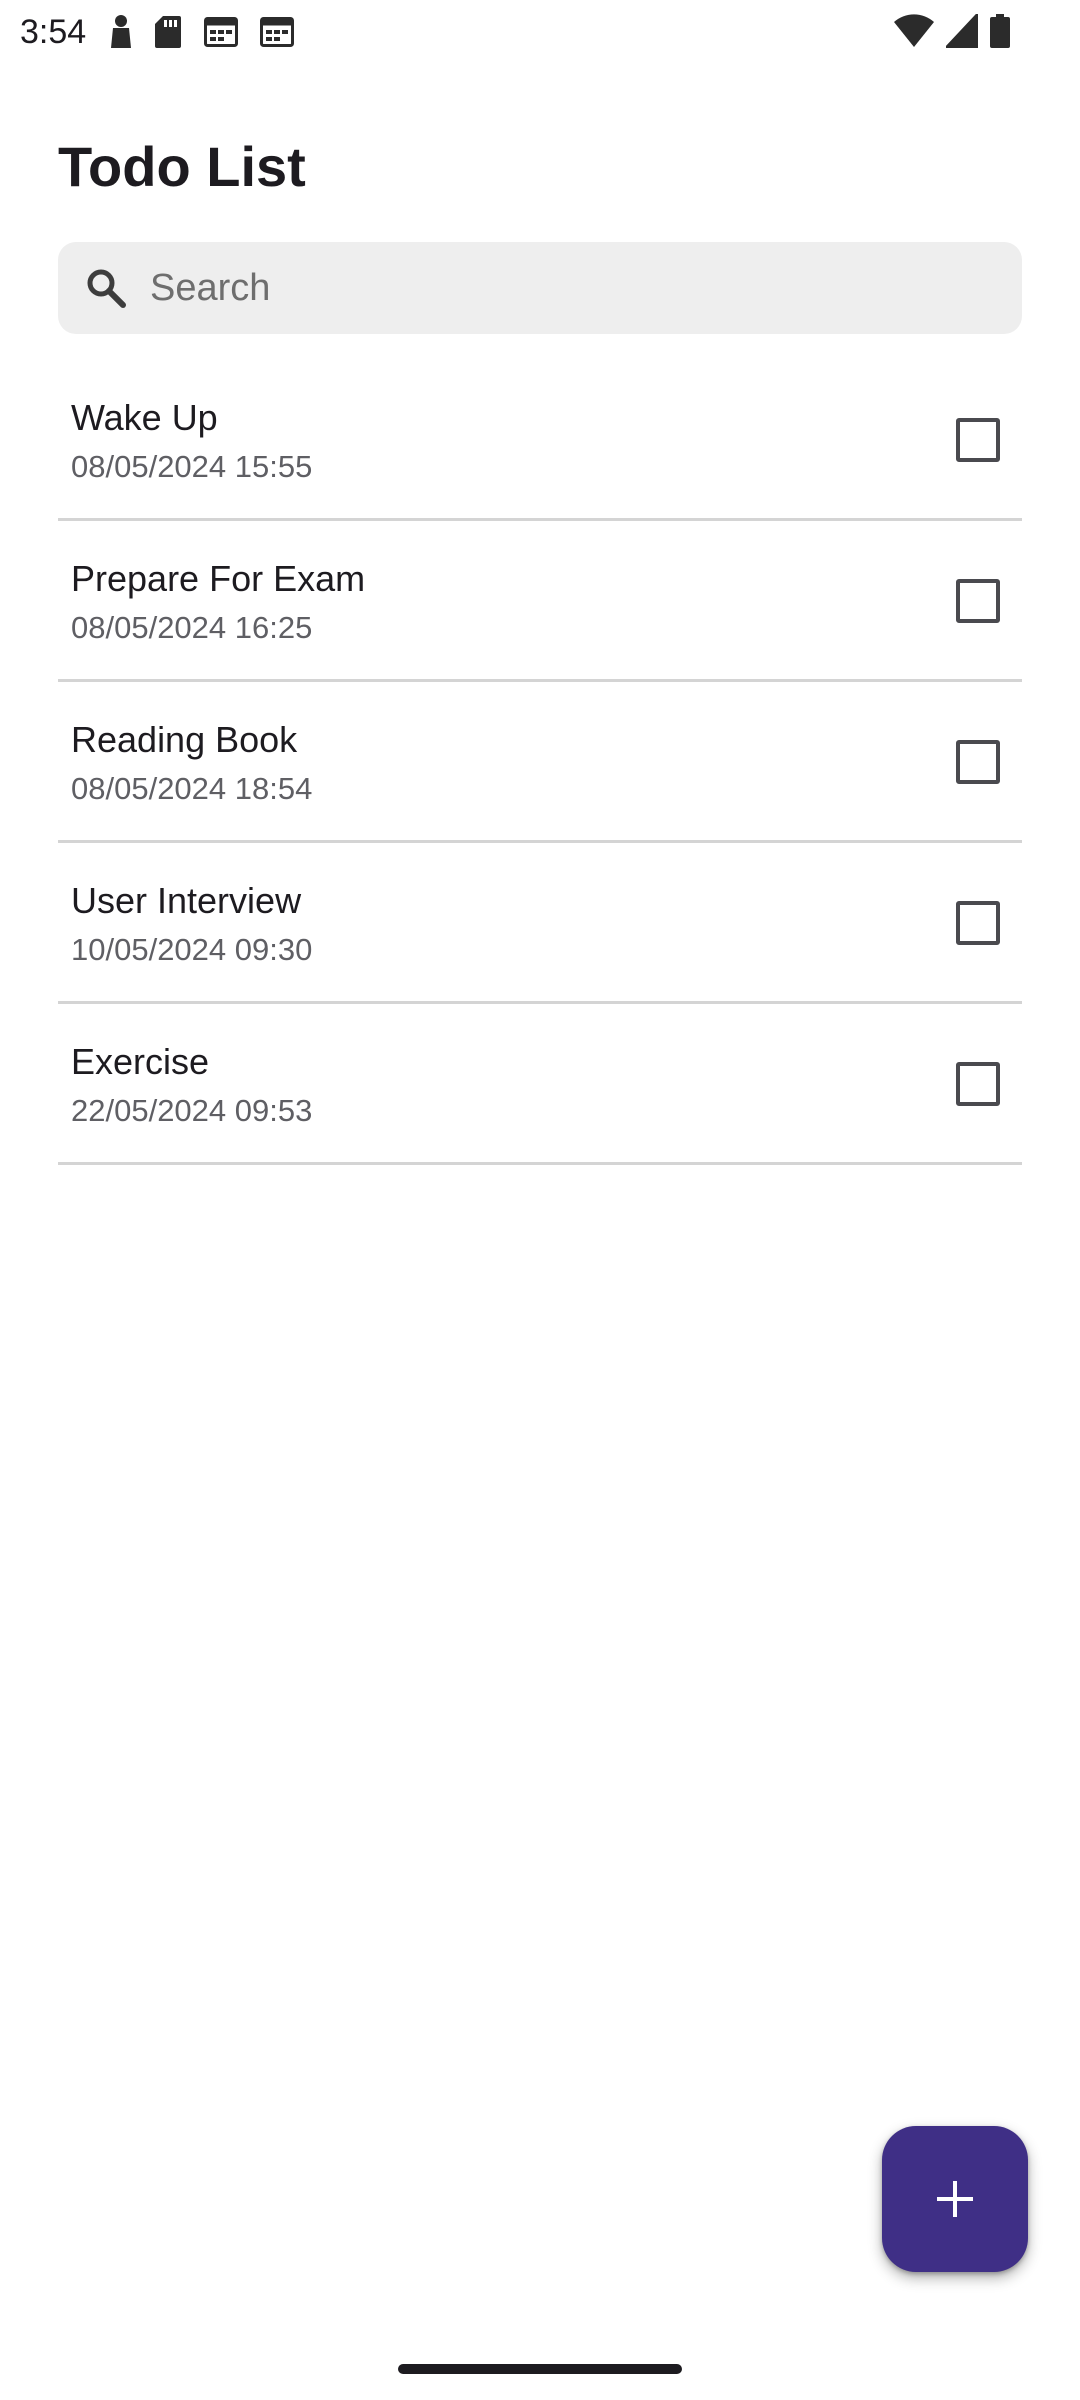  Describe the element at coordinates (144, 417) in the screenshot. I see `todo-title: Wake Up` at that location.